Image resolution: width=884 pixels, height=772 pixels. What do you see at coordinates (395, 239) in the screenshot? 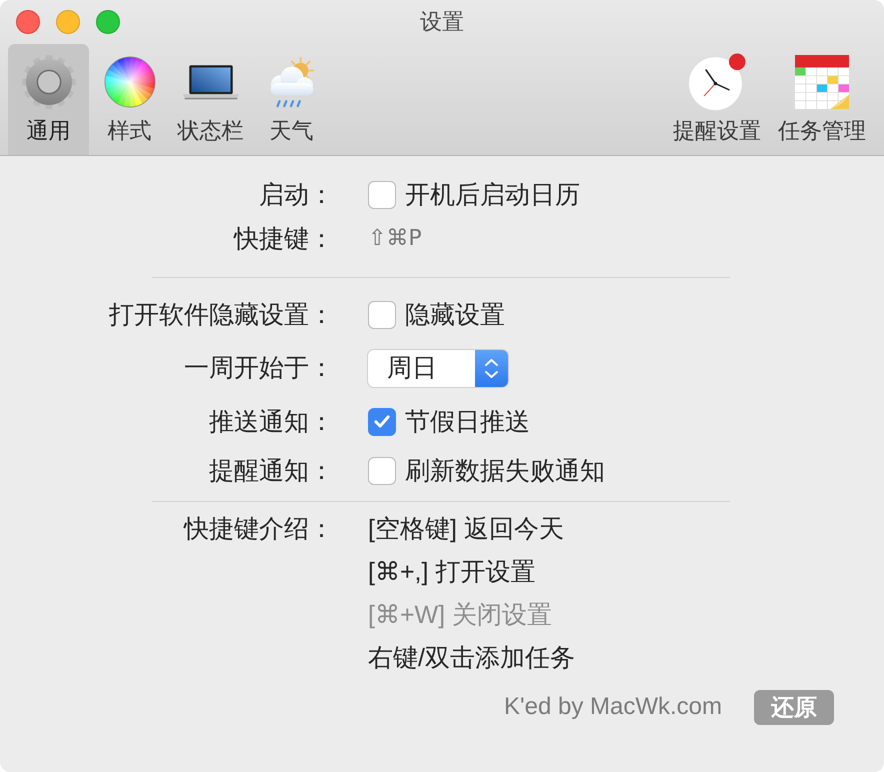
I see `shortcut-keys: ⇧⌘P` at bounding box center [395, 239].